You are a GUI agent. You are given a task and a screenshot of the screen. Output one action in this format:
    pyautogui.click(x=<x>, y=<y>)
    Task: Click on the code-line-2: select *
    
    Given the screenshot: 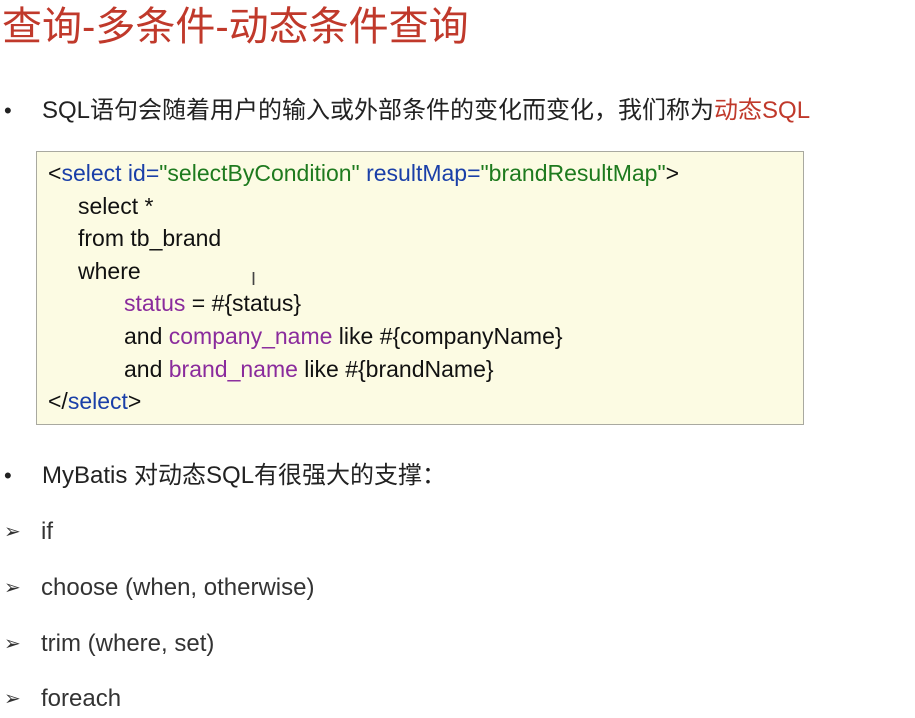 What is the action you would take?
    pyautogui.click(x=116, y=206)
    